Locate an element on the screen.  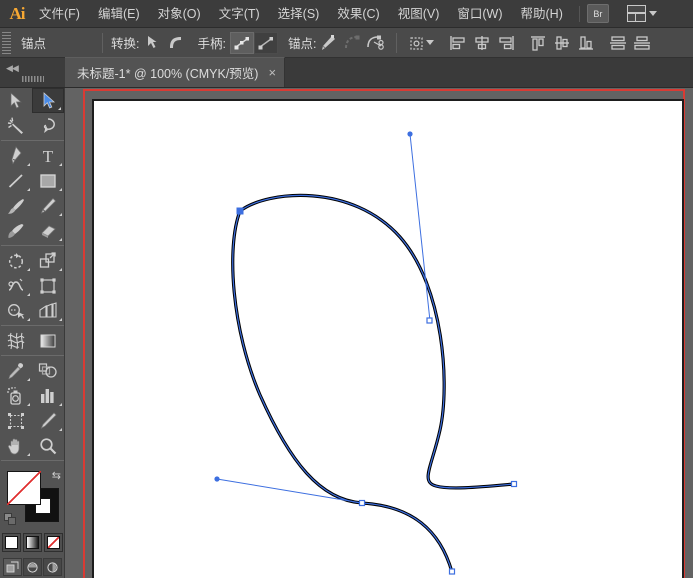
handle-label: 手柄: is located at coordinates (211, 44).